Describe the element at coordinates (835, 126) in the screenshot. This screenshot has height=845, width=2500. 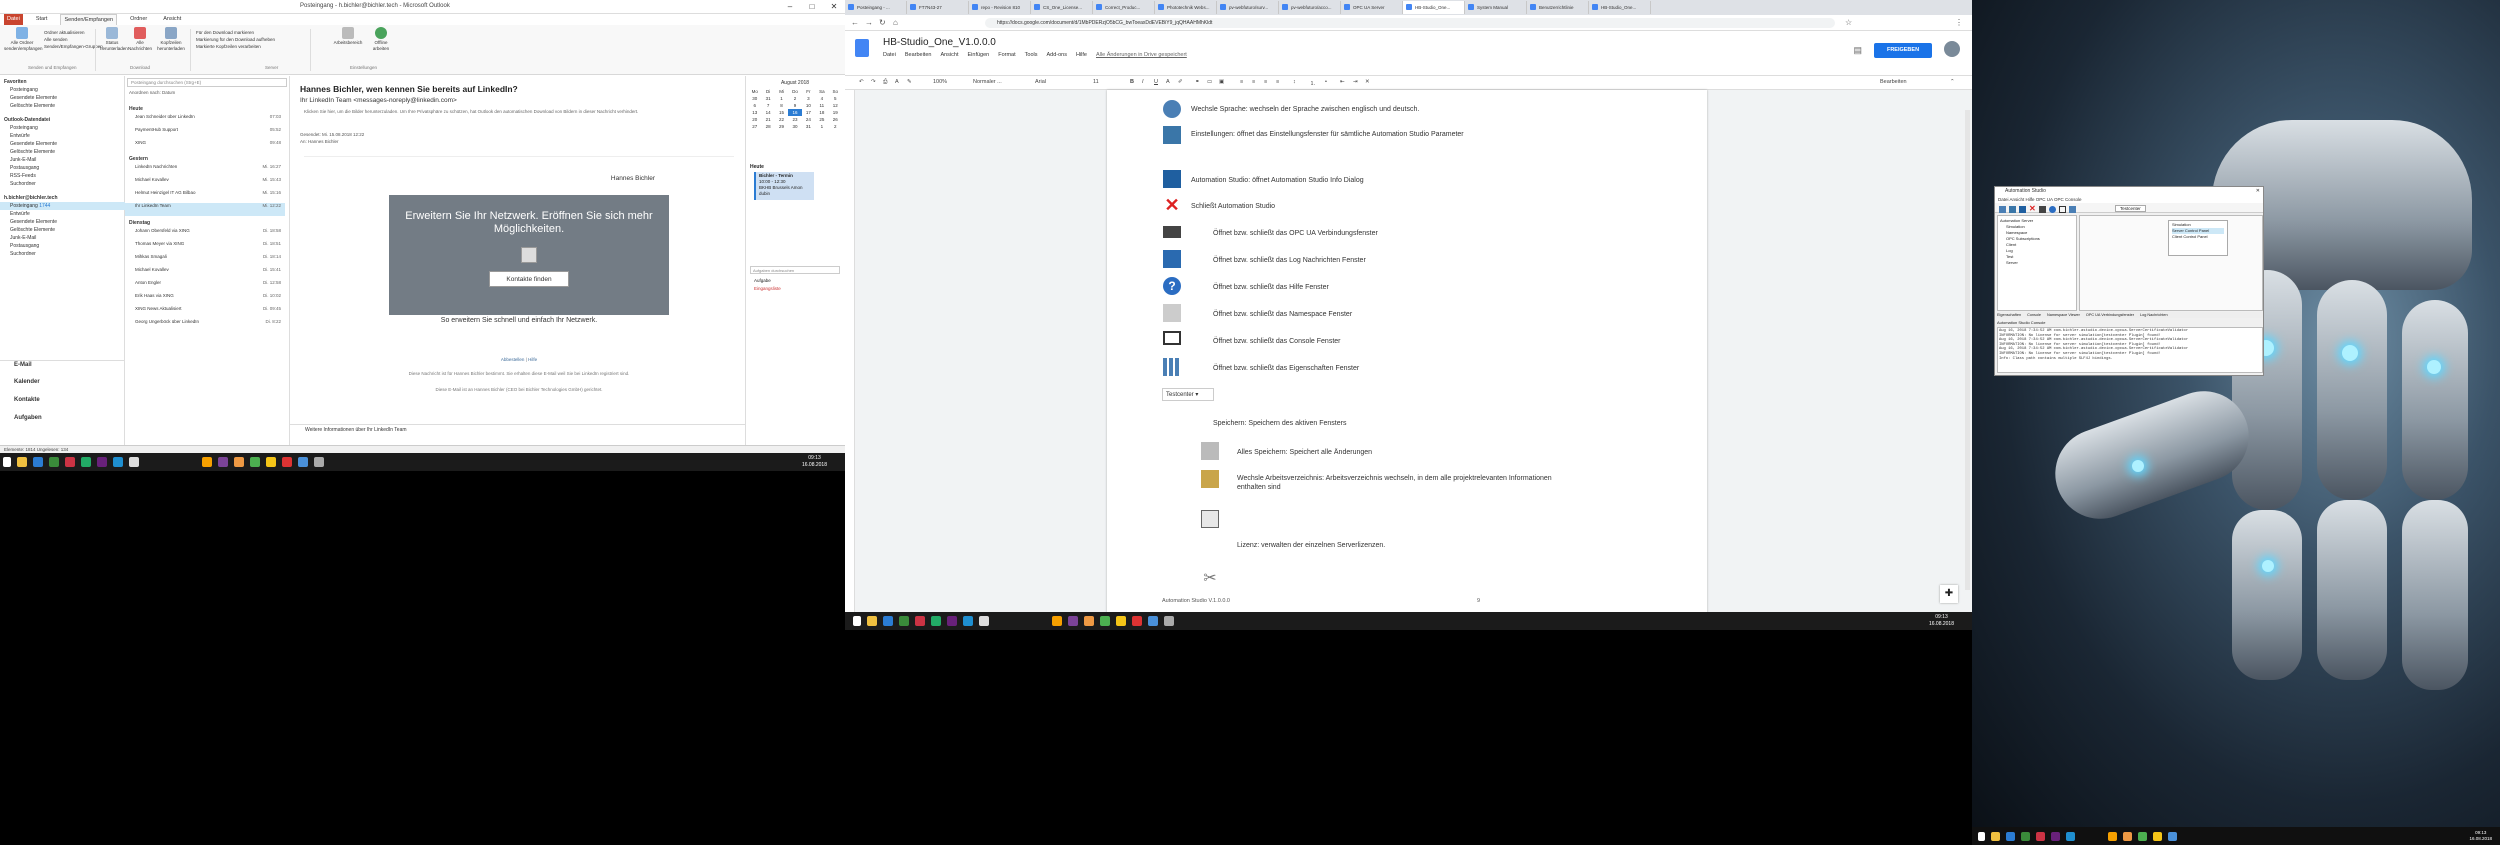
I see `calendar-day: 2` at that location.